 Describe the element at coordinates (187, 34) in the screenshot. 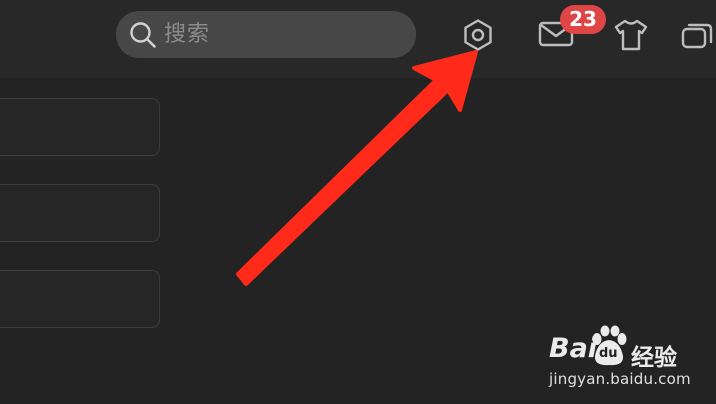

I see `search-placeholder: 搜索` at that location.